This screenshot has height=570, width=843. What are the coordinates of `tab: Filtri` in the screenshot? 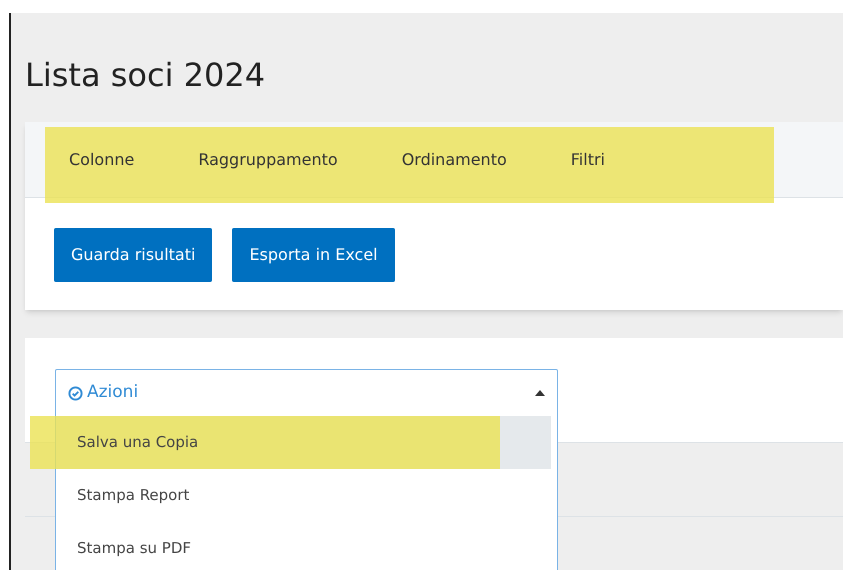 It's located at (587, 160).